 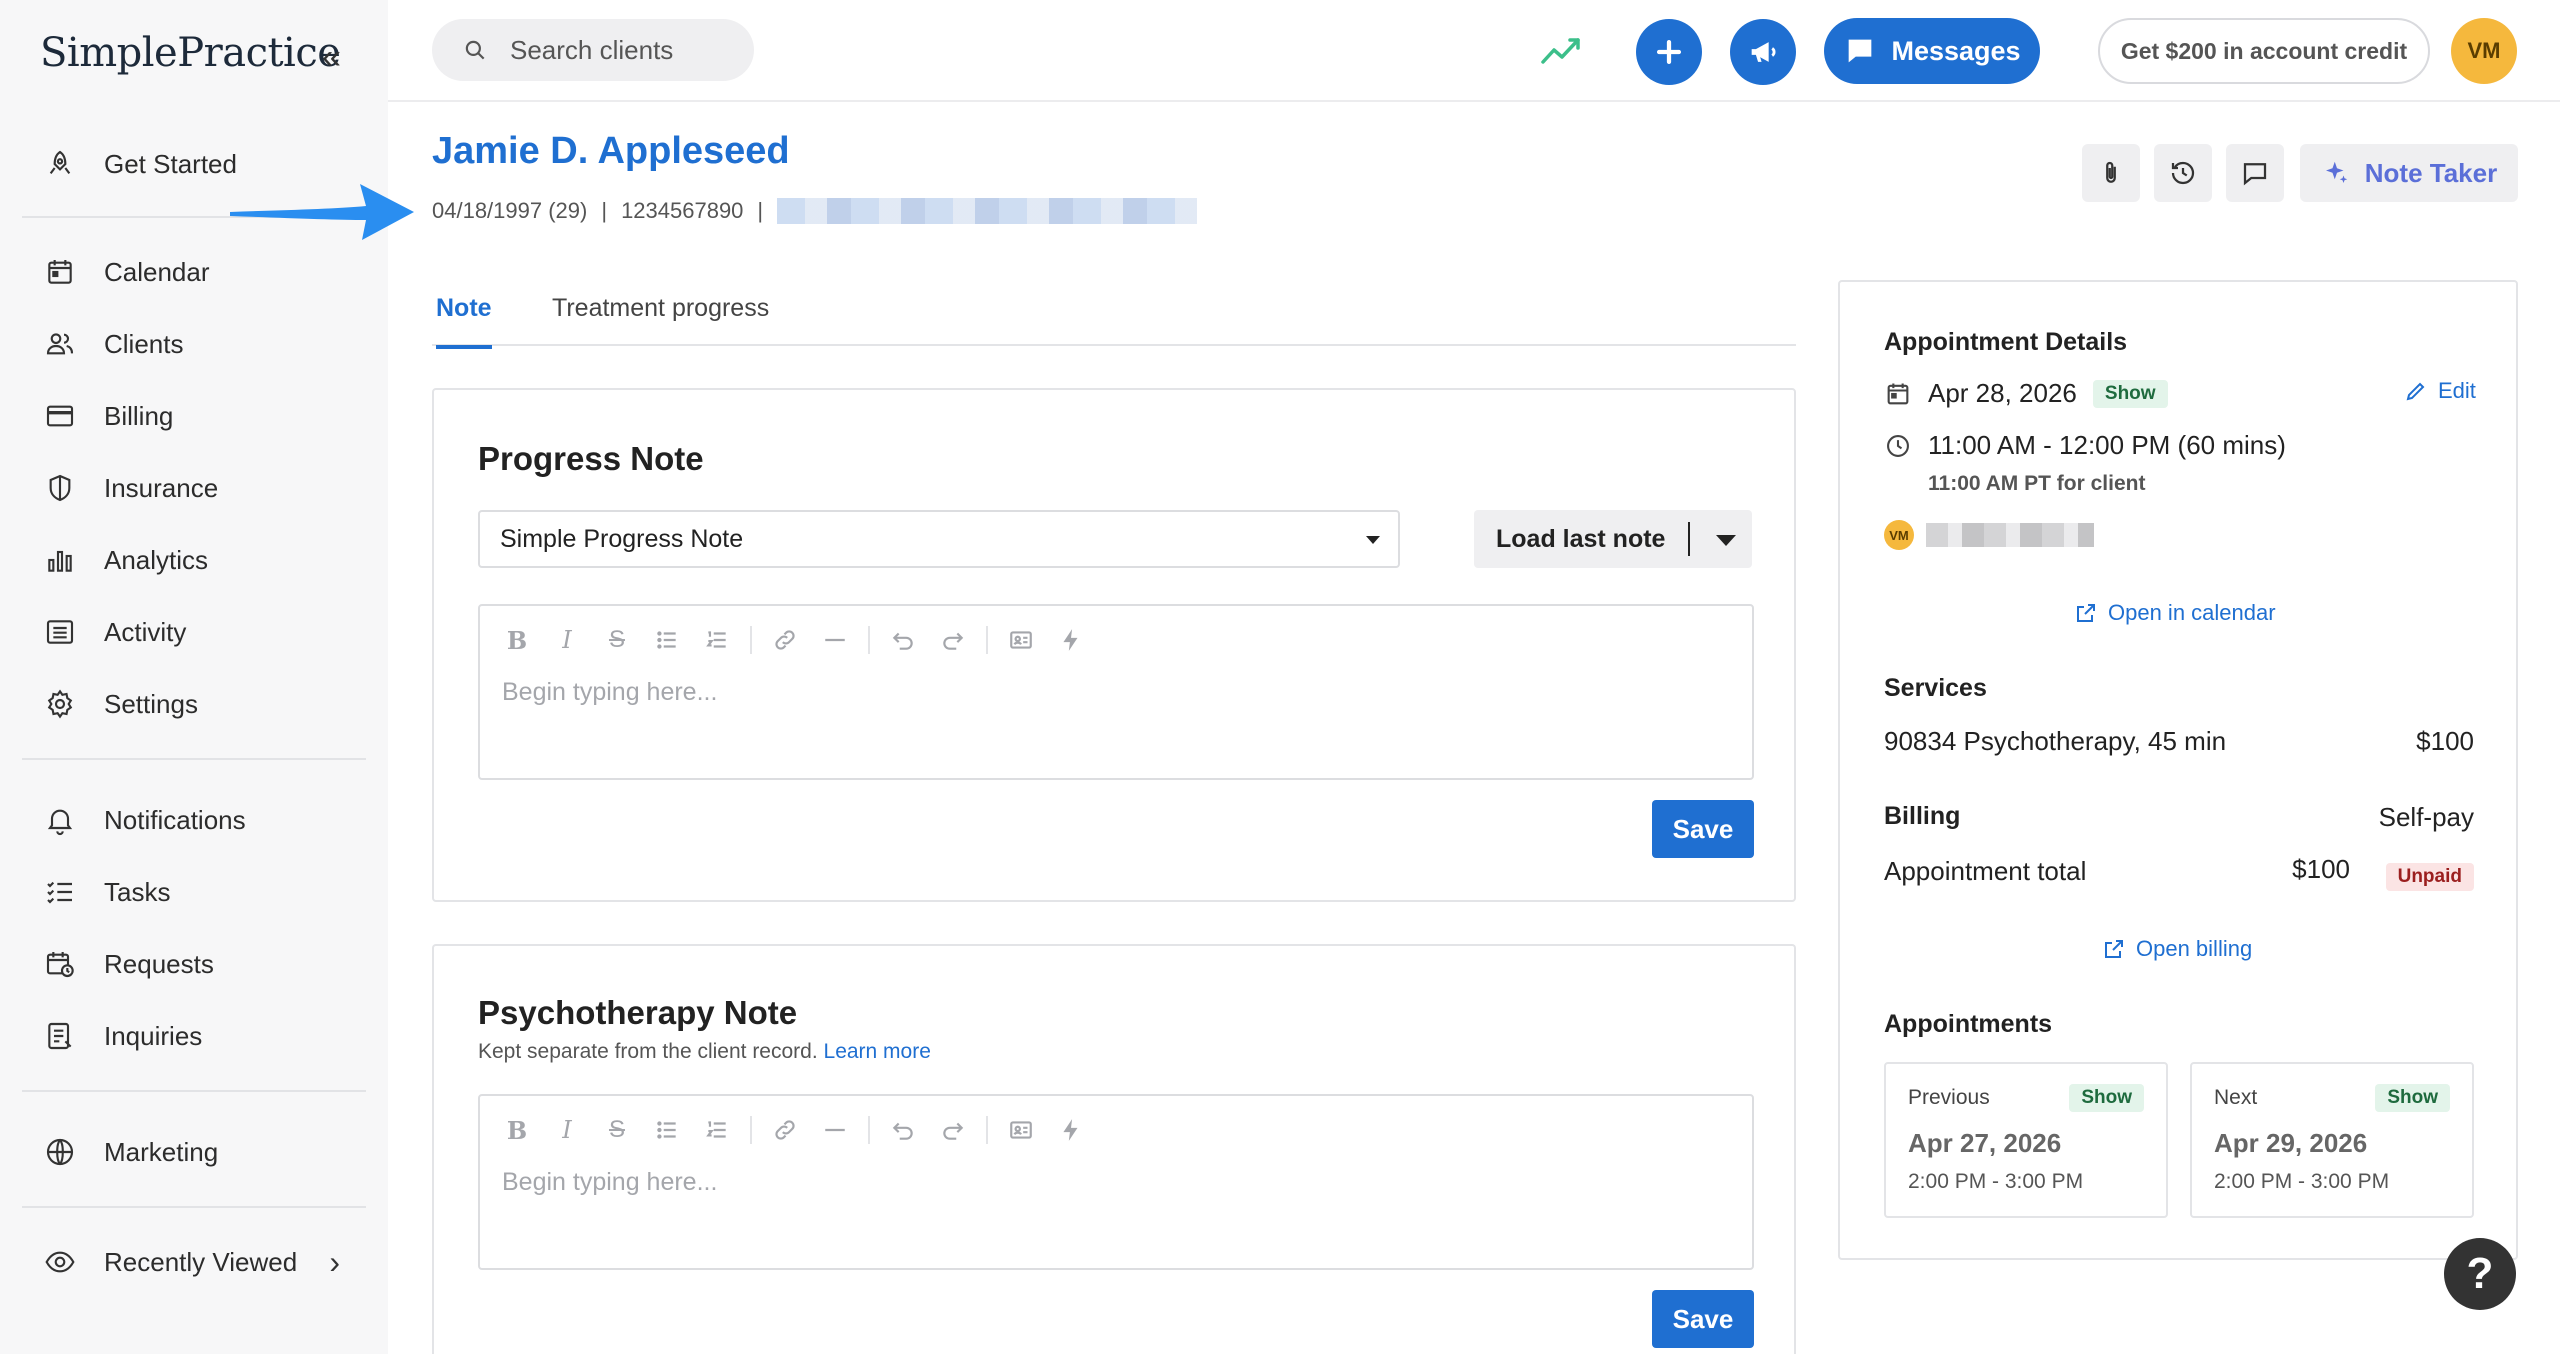 I want to click on globe-icon, so click(x=60, y=1152).